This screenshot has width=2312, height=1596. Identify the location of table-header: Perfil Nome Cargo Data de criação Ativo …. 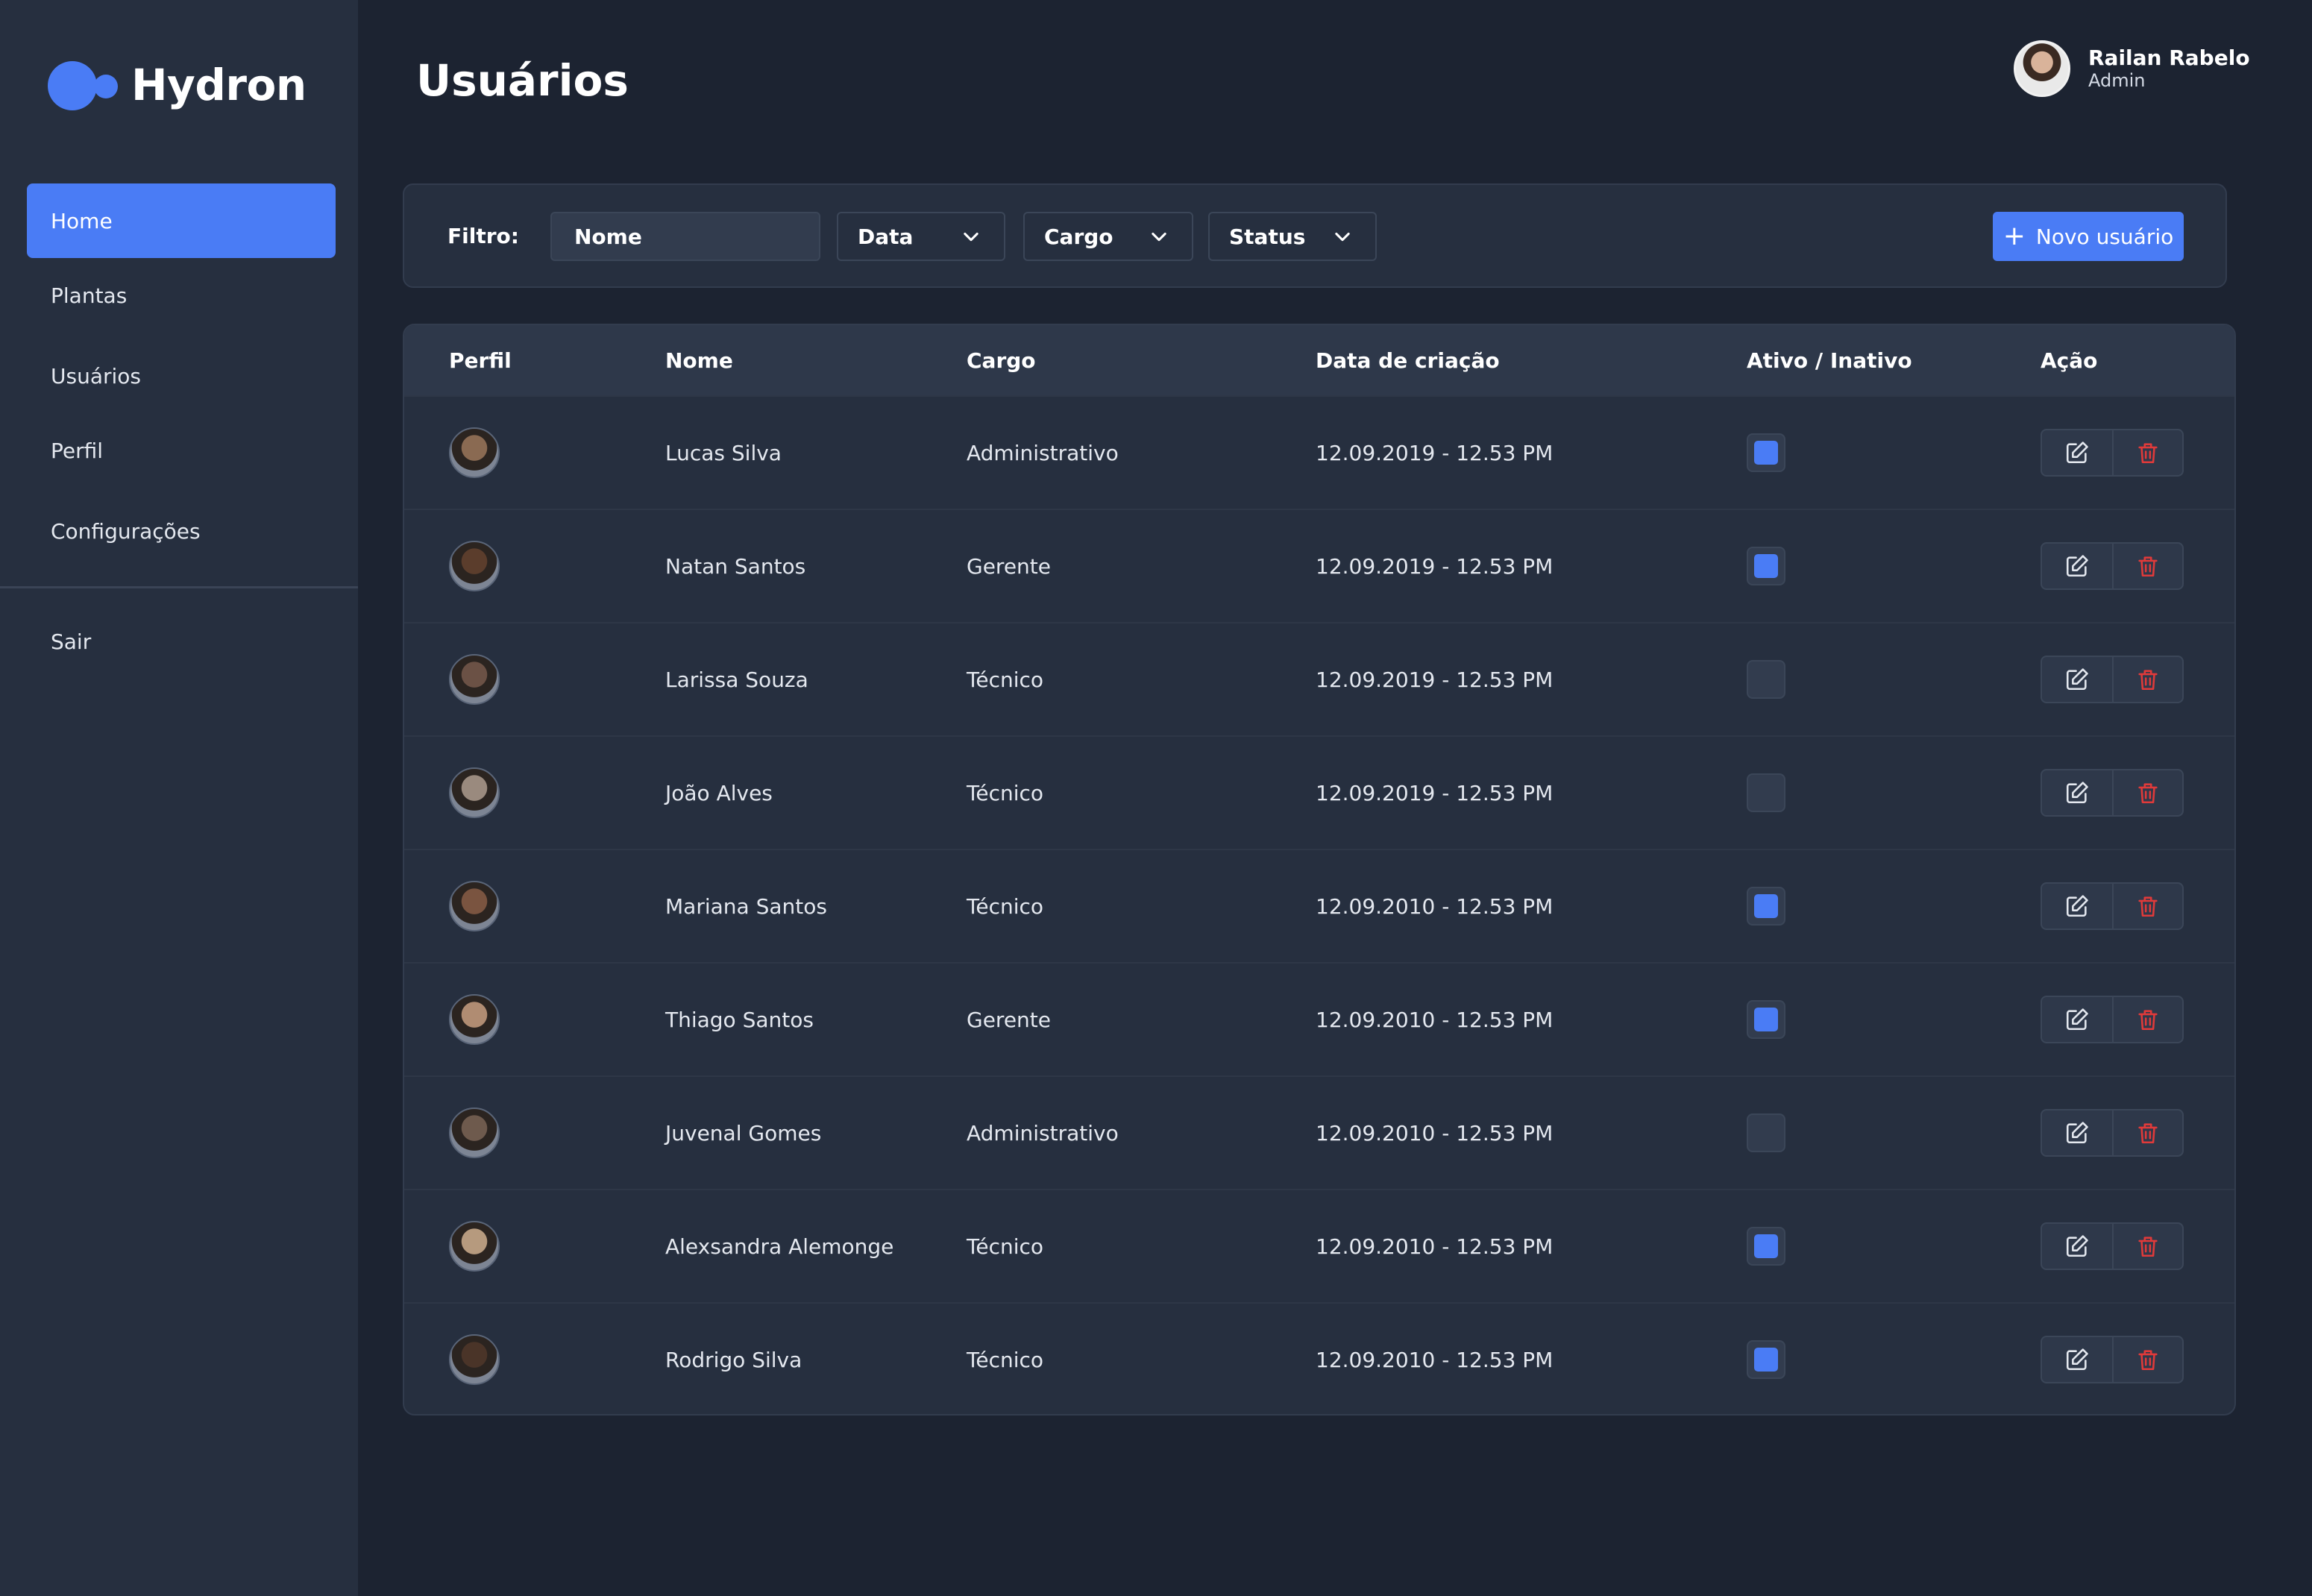
(1319, 360).